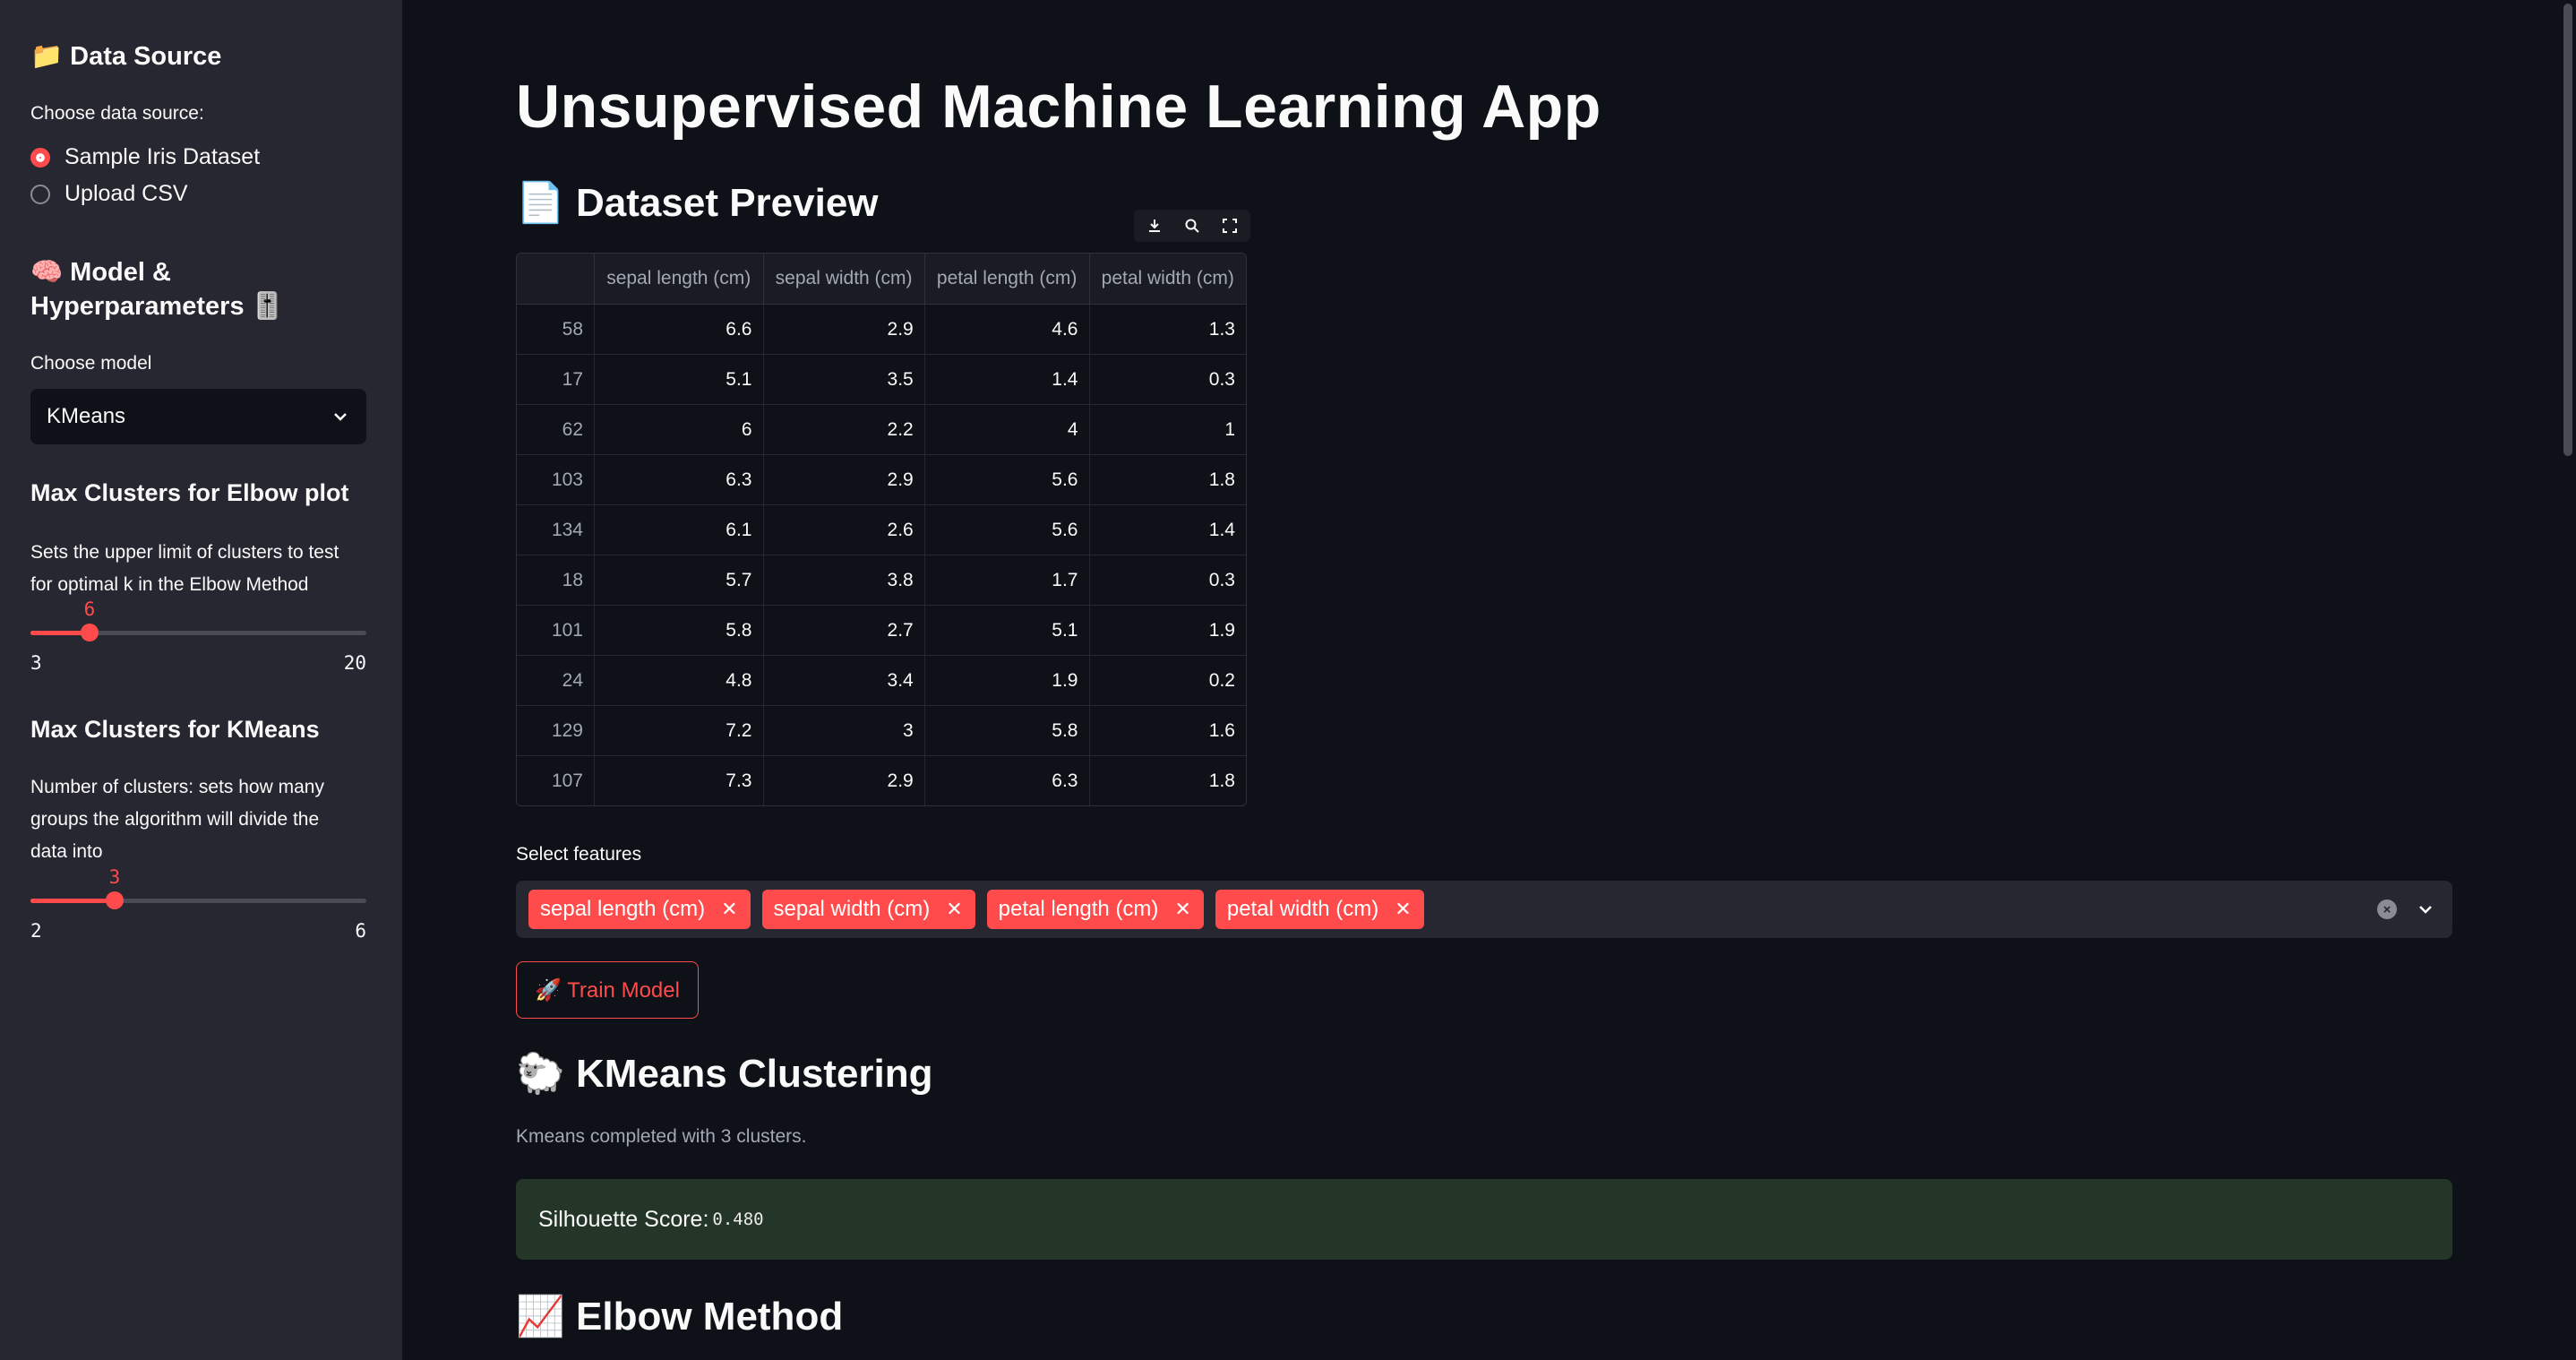  What do you see at coordinates (89, 609) in the screenshot?
I see `slider-value: 6` at bounding box center [89, 609].